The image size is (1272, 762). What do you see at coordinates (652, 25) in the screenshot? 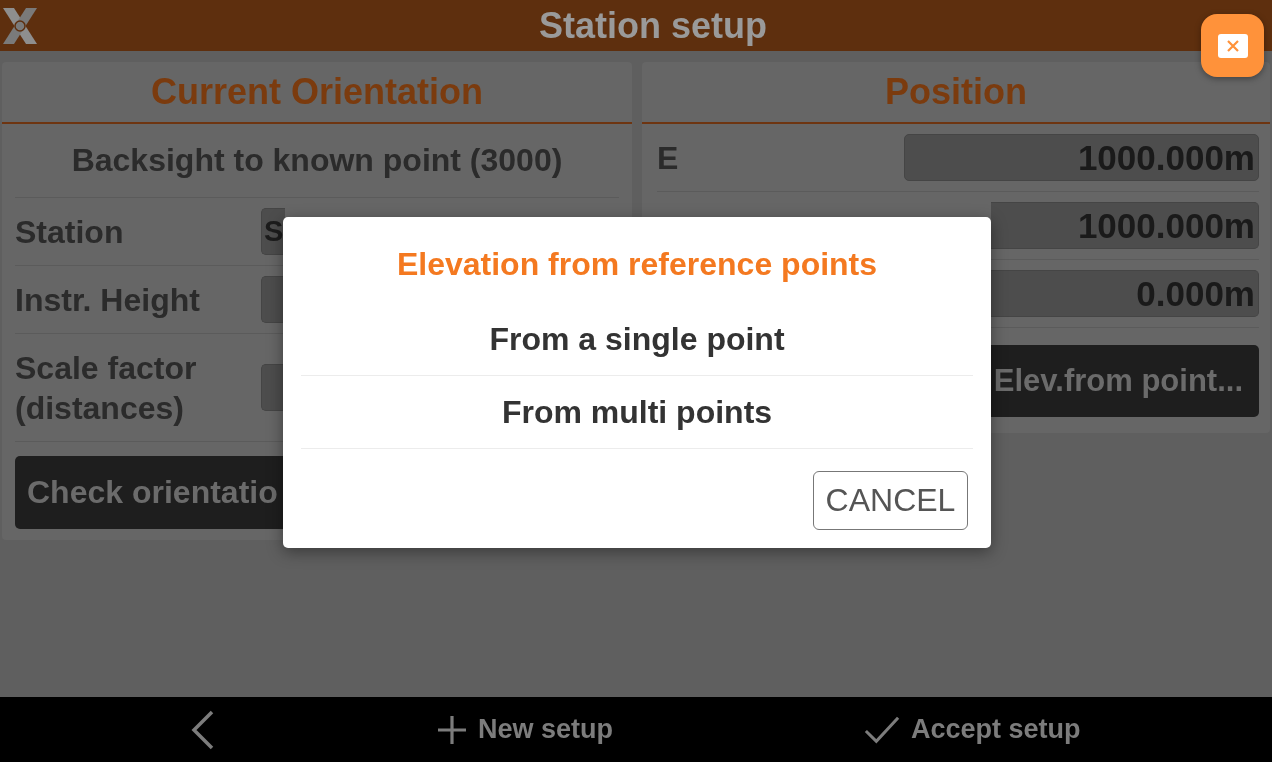
I see `screen-title: Station setup` at bounding box center [652, 25].